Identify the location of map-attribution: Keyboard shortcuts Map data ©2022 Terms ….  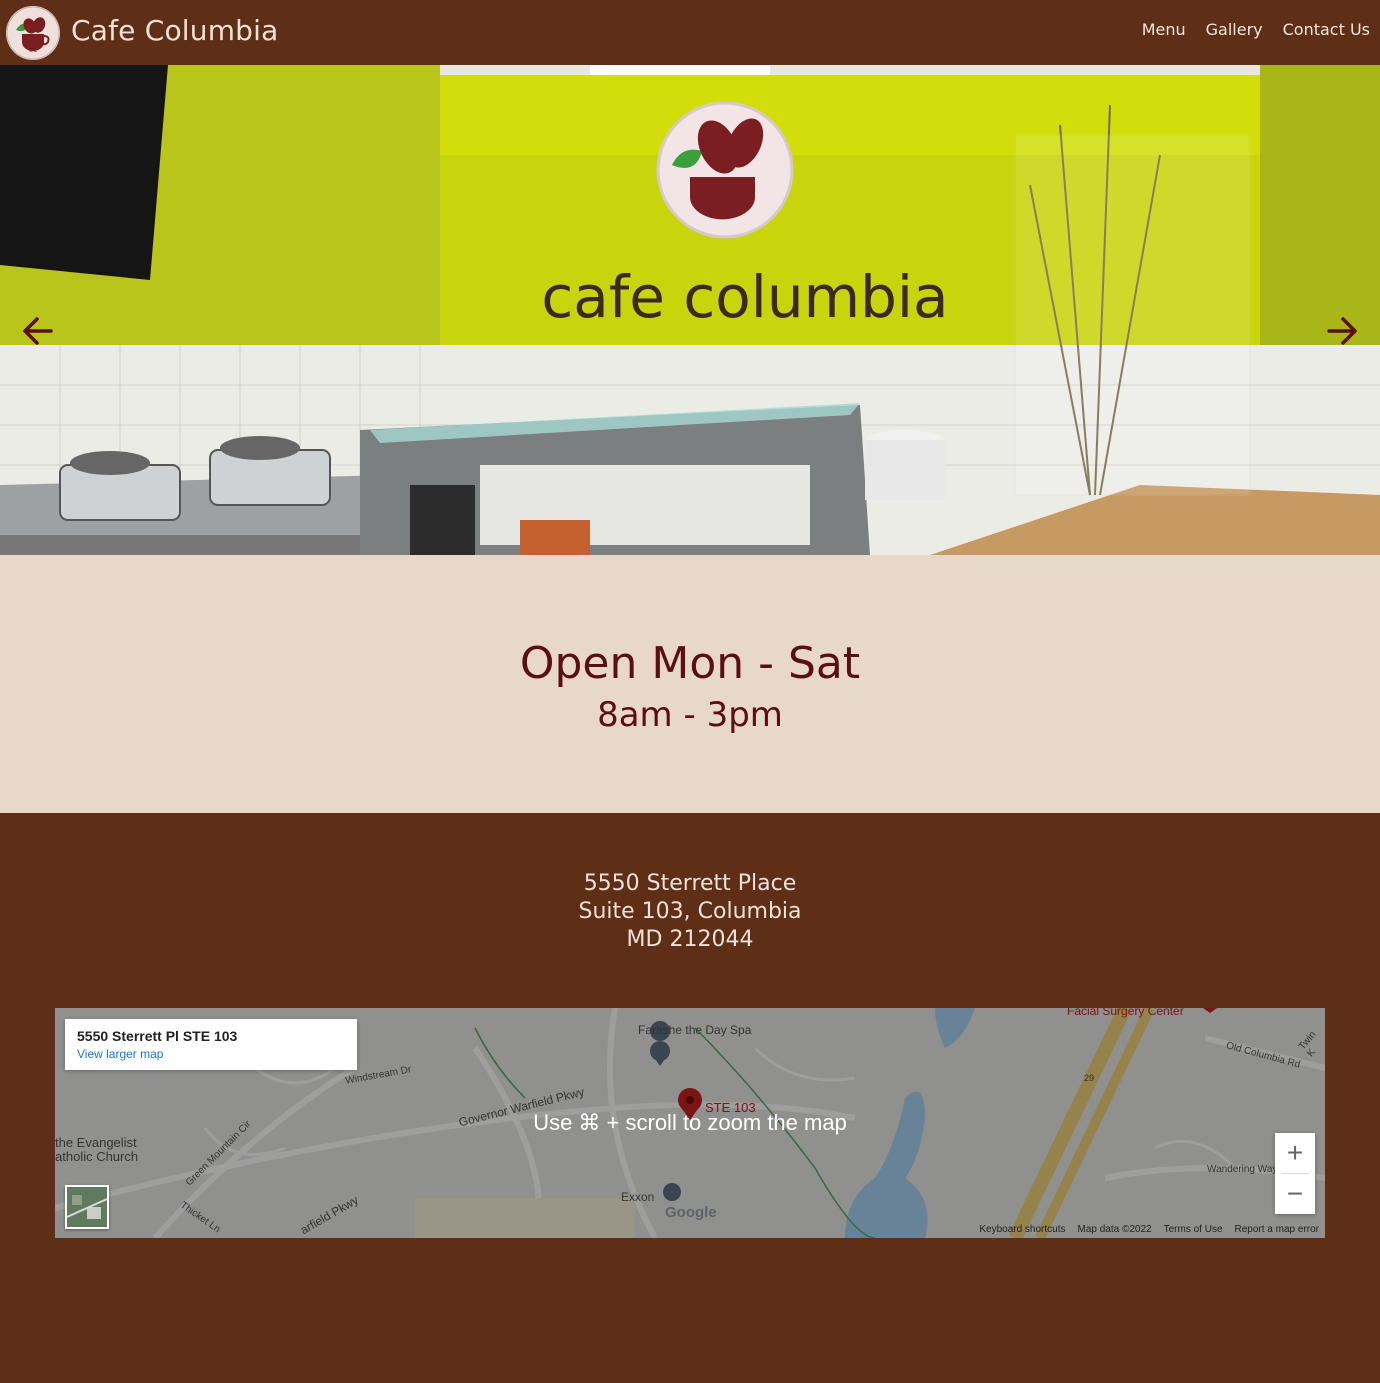
(1149, 1229).